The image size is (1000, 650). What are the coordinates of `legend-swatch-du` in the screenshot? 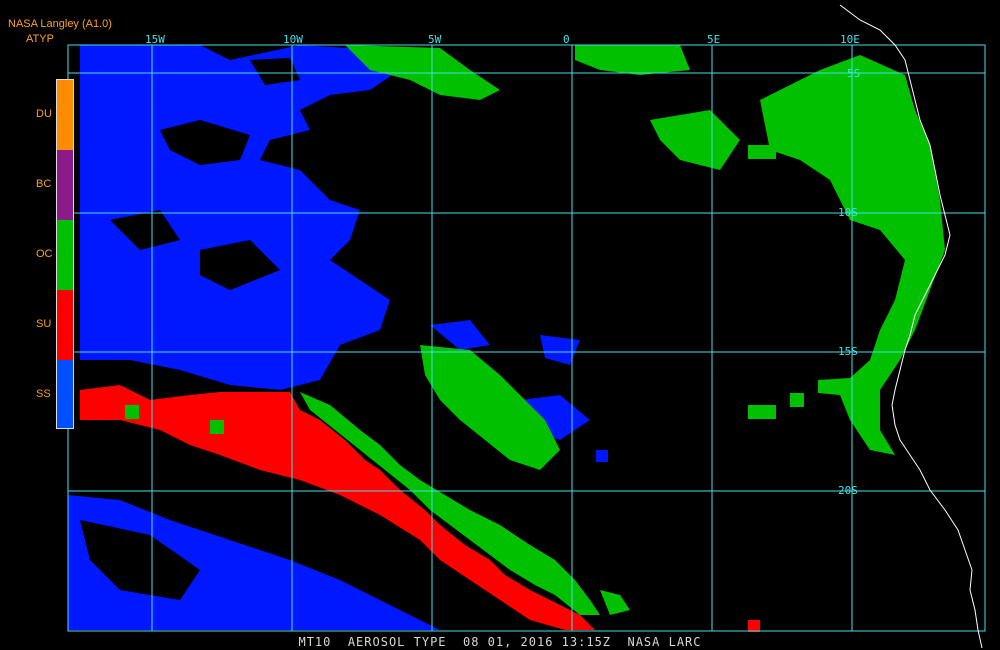 It's located at (65, 115).